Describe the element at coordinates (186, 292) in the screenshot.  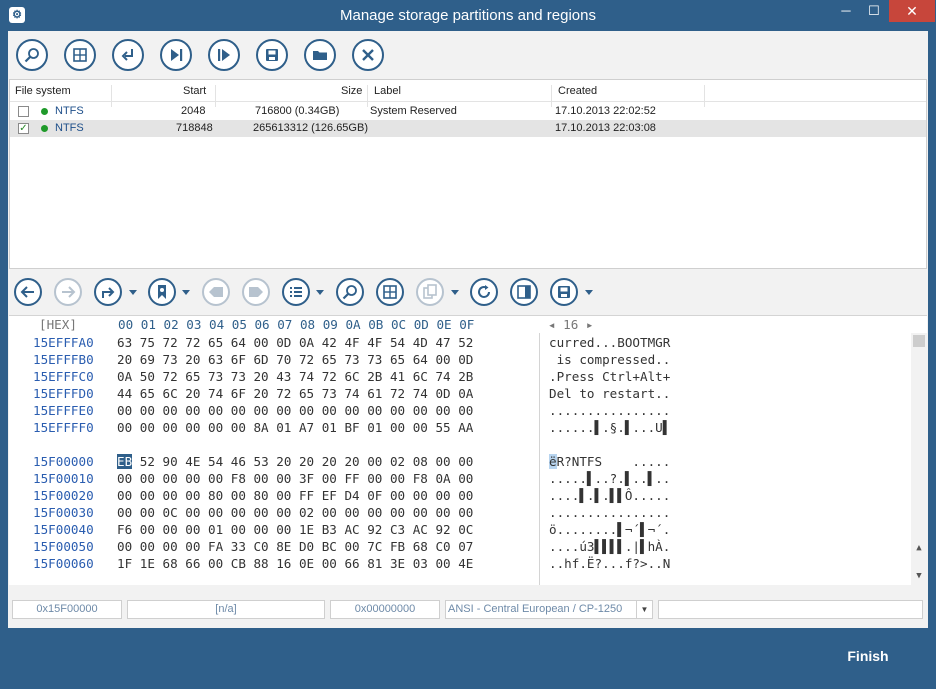
I see `bookmark-dropdown-icon` at that location.